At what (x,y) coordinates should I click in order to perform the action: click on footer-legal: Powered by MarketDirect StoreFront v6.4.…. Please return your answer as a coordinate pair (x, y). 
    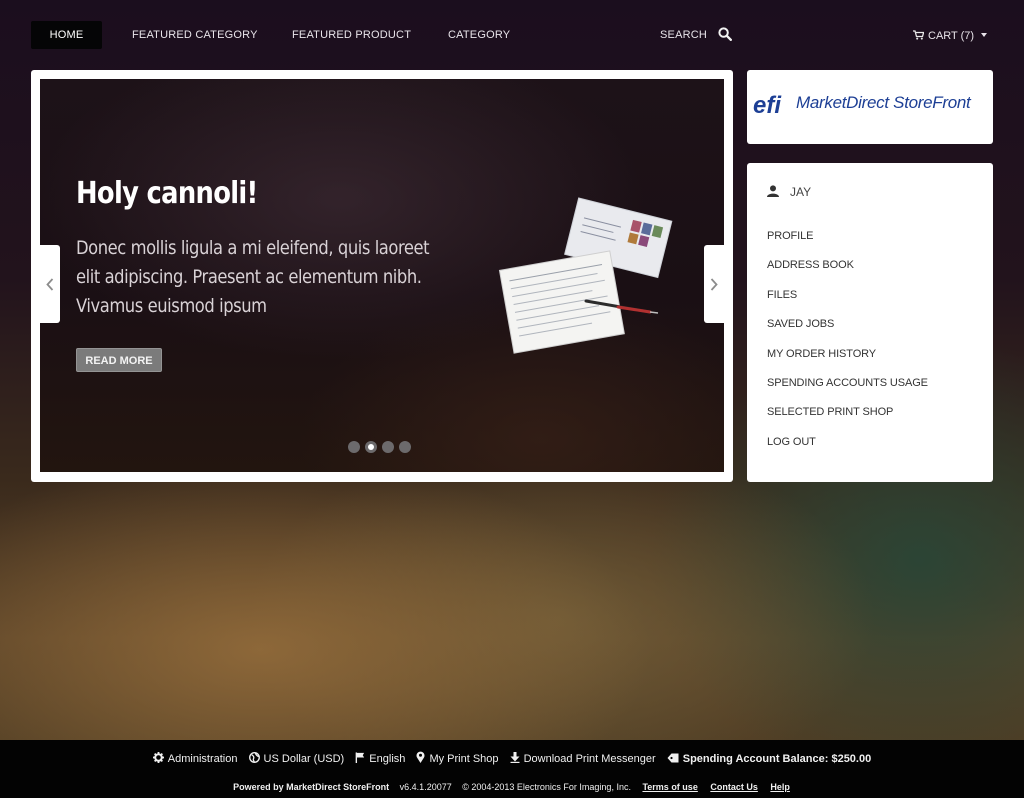
    Looking at the image, I should click on (512, 787).